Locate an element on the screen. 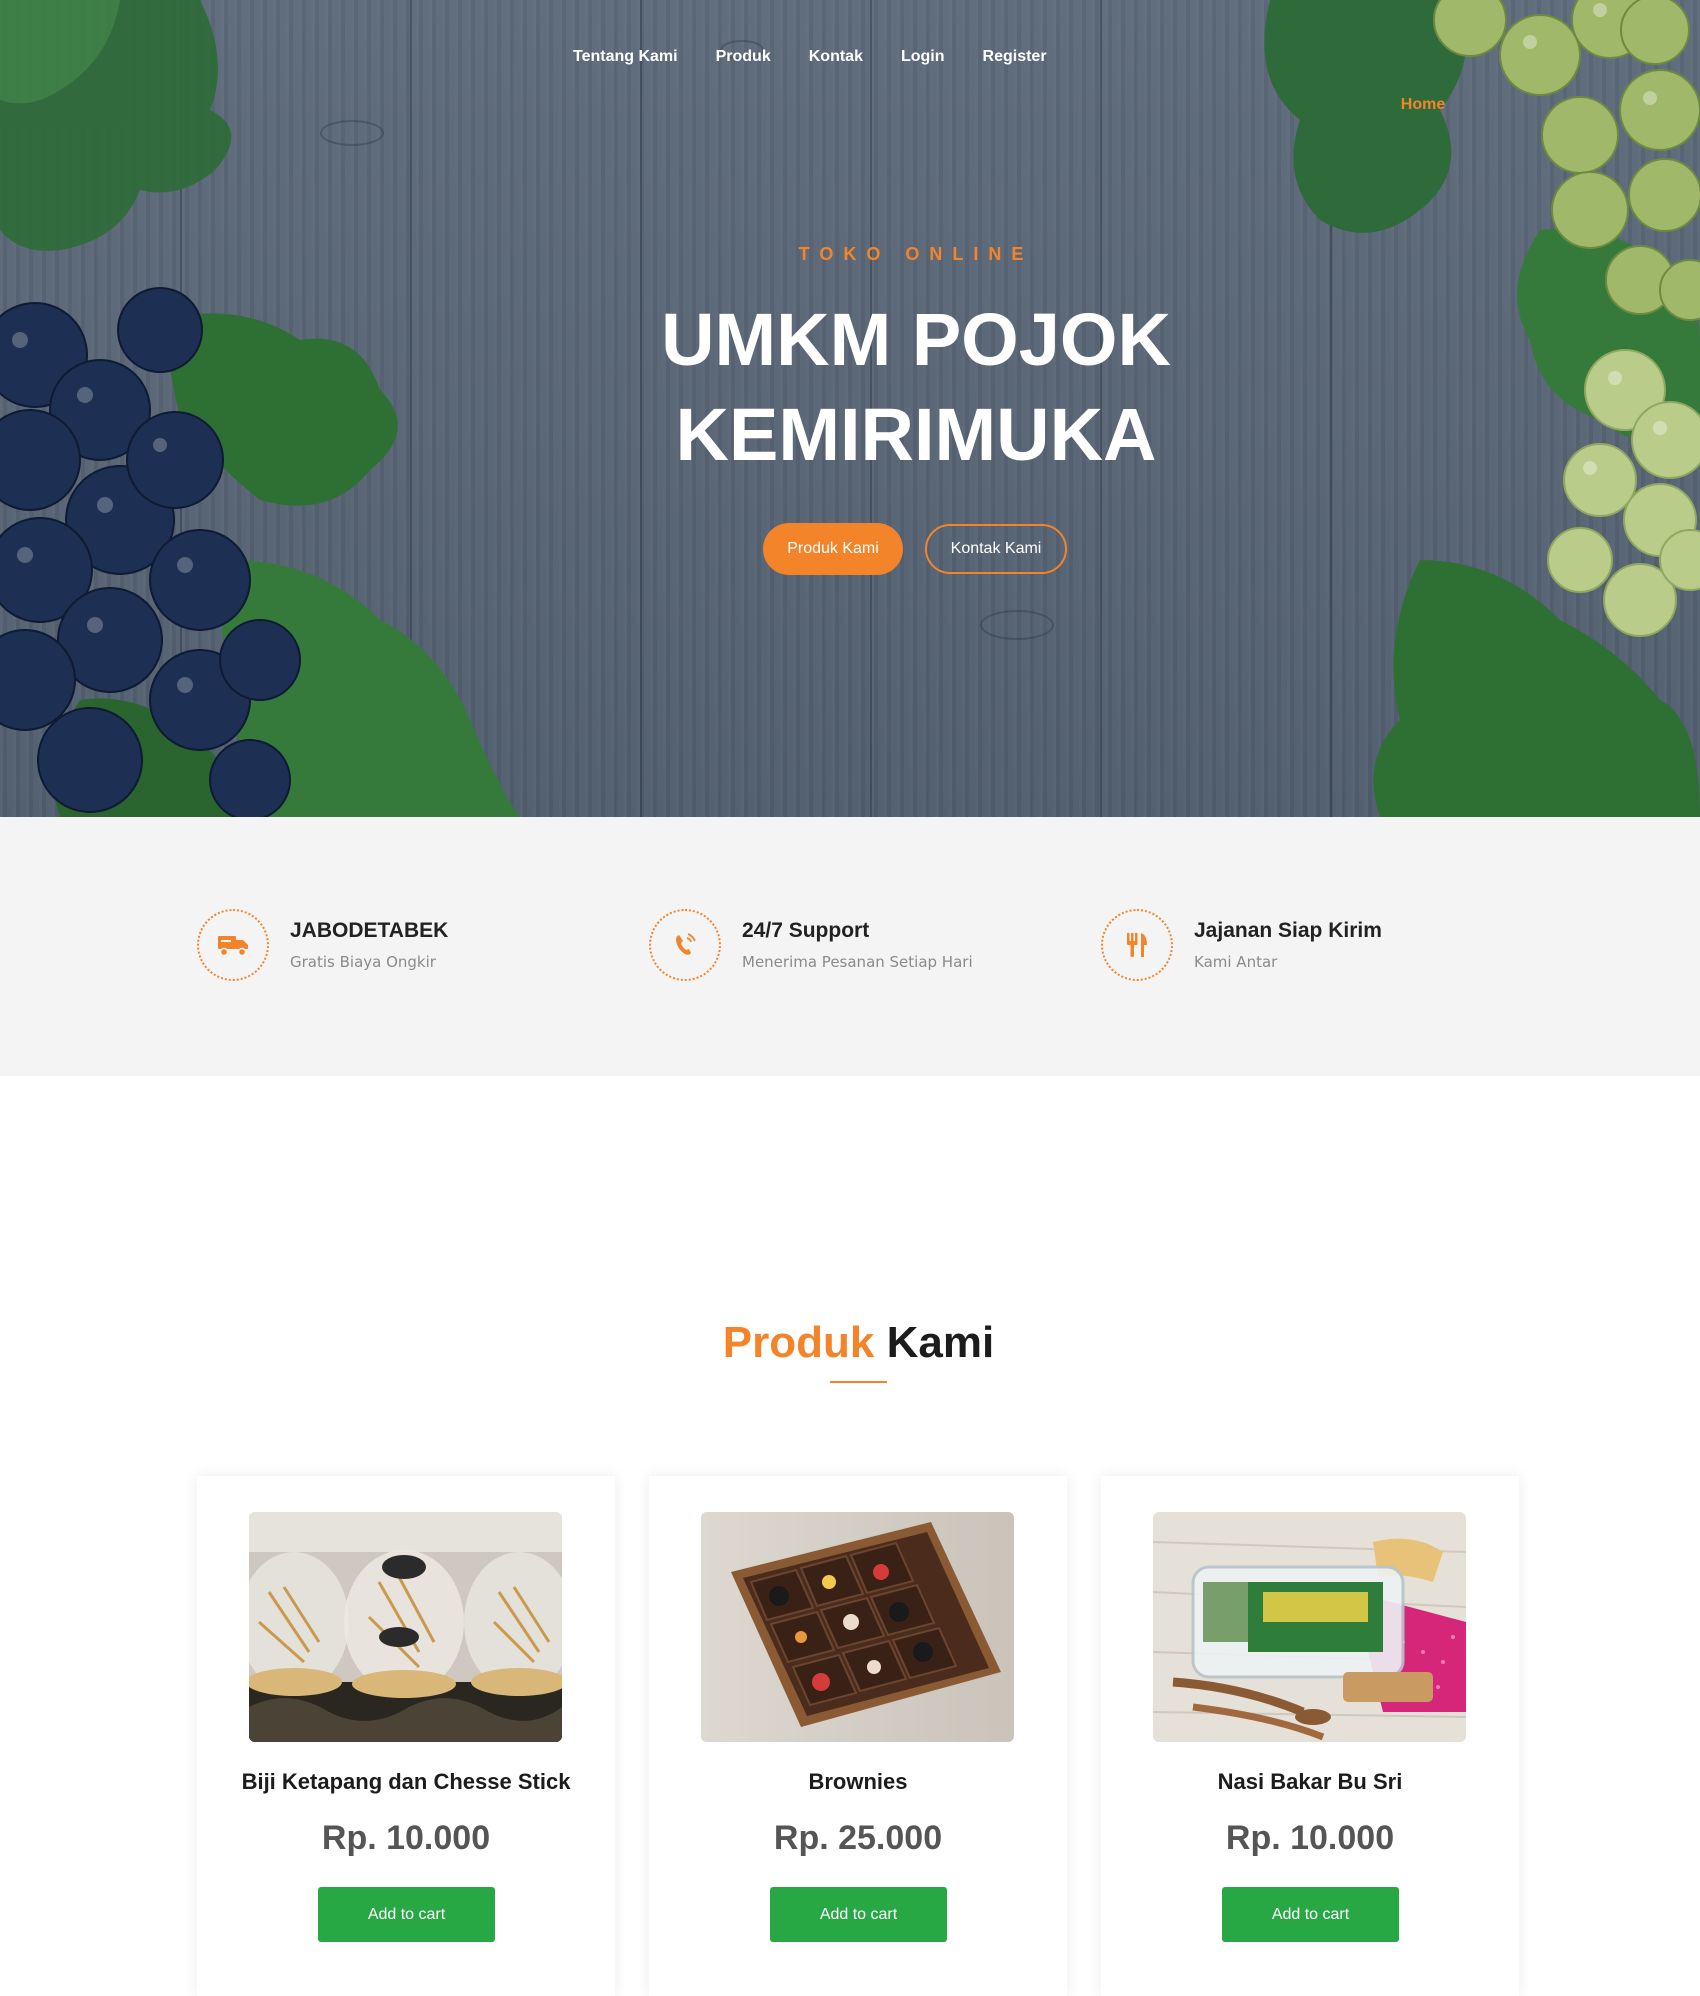 The image size is (1700, 1996). product-card: Nasi Bakar Bu Sri Rp. 10.000 Add to cart is located at coordinates (1310, 1736).